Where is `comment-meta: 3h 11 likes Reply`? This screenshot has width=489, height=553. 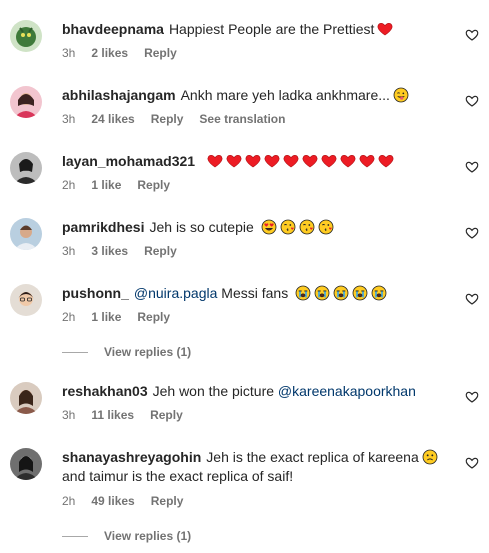 comment-meta: 3h 11 likes Reply is located at coordinates (130, 415).